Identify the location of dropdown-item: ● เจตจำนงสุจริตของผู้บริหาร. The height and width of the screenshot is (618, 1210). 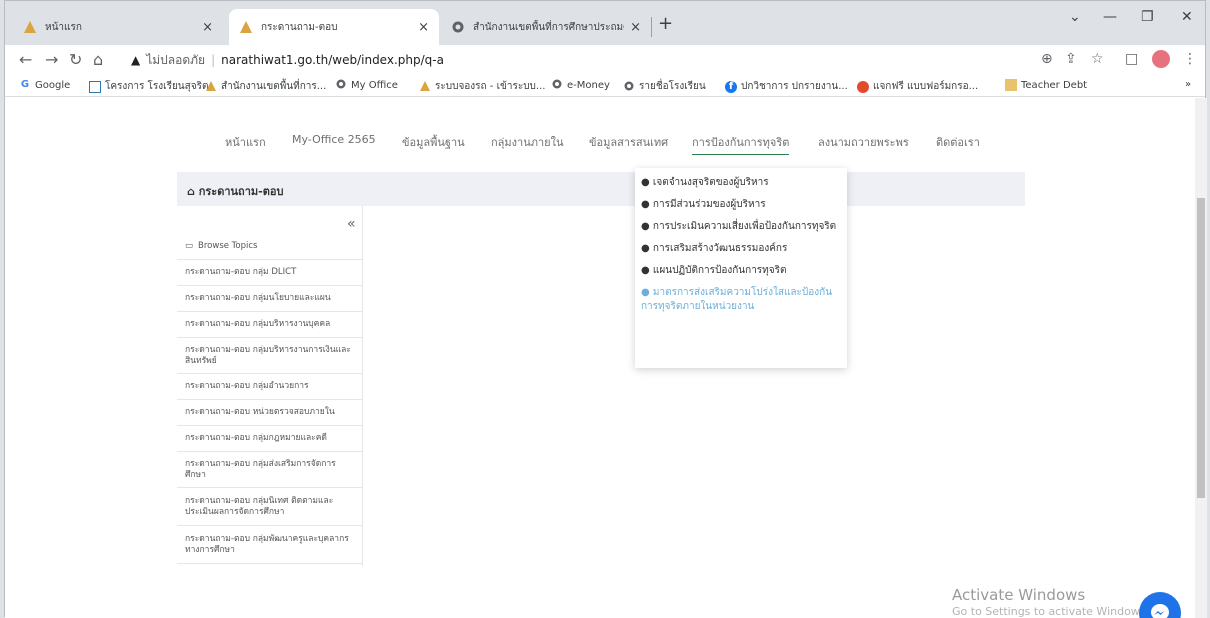
(741, 183).